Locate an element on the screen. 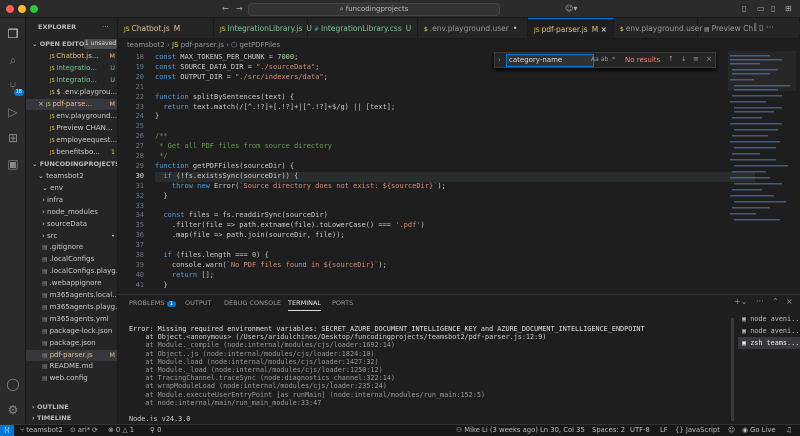 This screenshot has height=436, width=800. maximize-window-button is located at coordinates (34, 9).